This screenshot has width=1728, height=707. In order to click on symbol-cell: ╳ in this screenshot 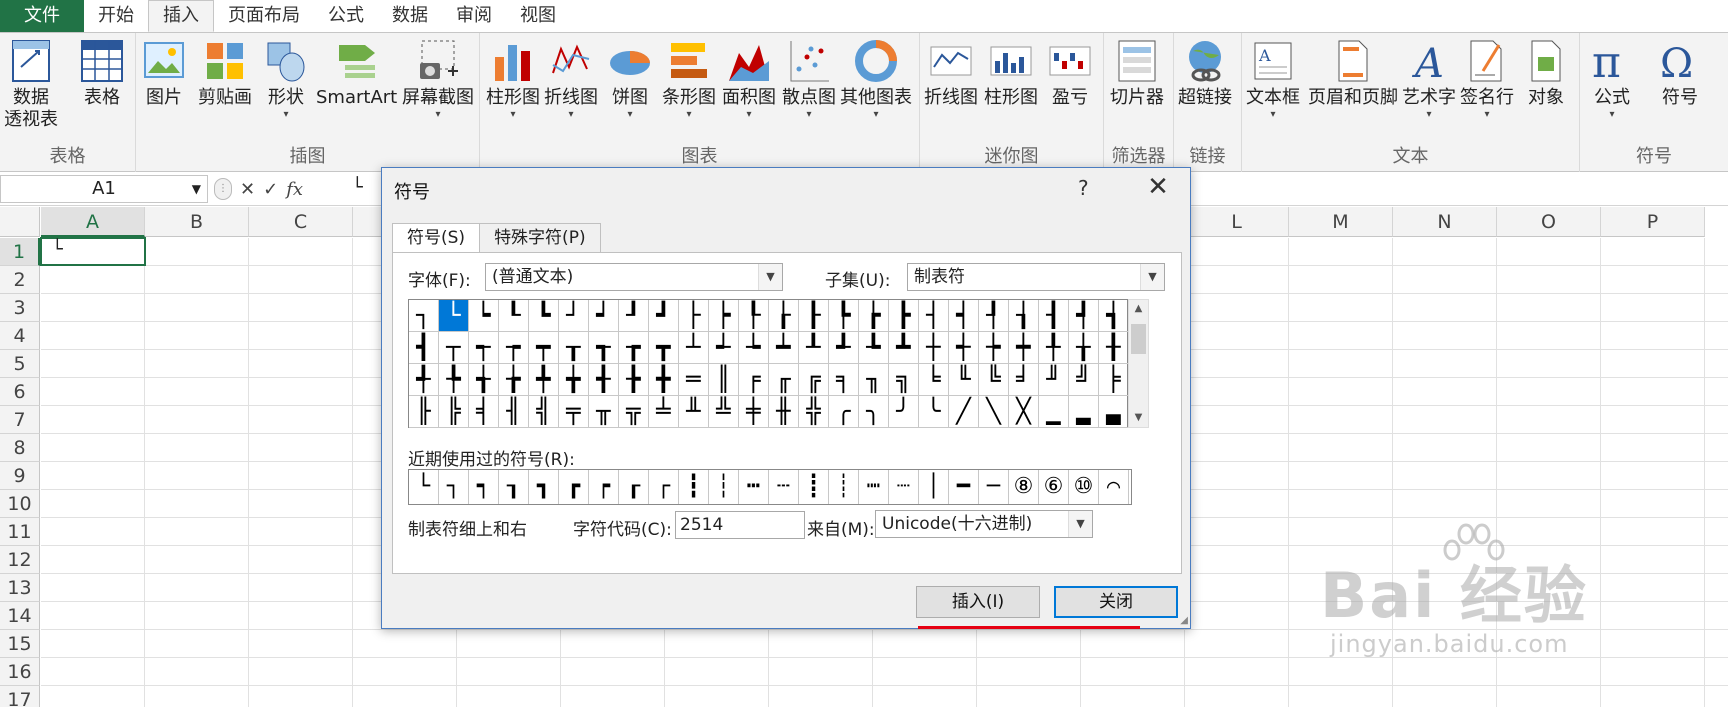, I will do `click(1024, 412)`.